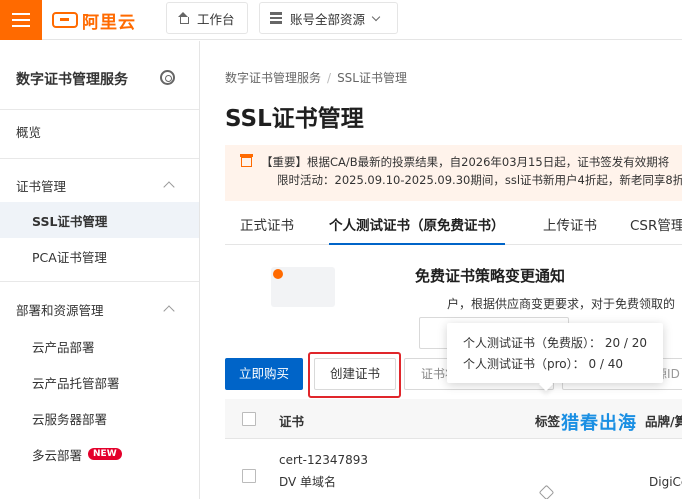 The width and height of the screenshot is (682, 499). Describe the element at coordinates (570, 226) in the screenshot. I see `tab-upload-cert: 上传证书` at that location.